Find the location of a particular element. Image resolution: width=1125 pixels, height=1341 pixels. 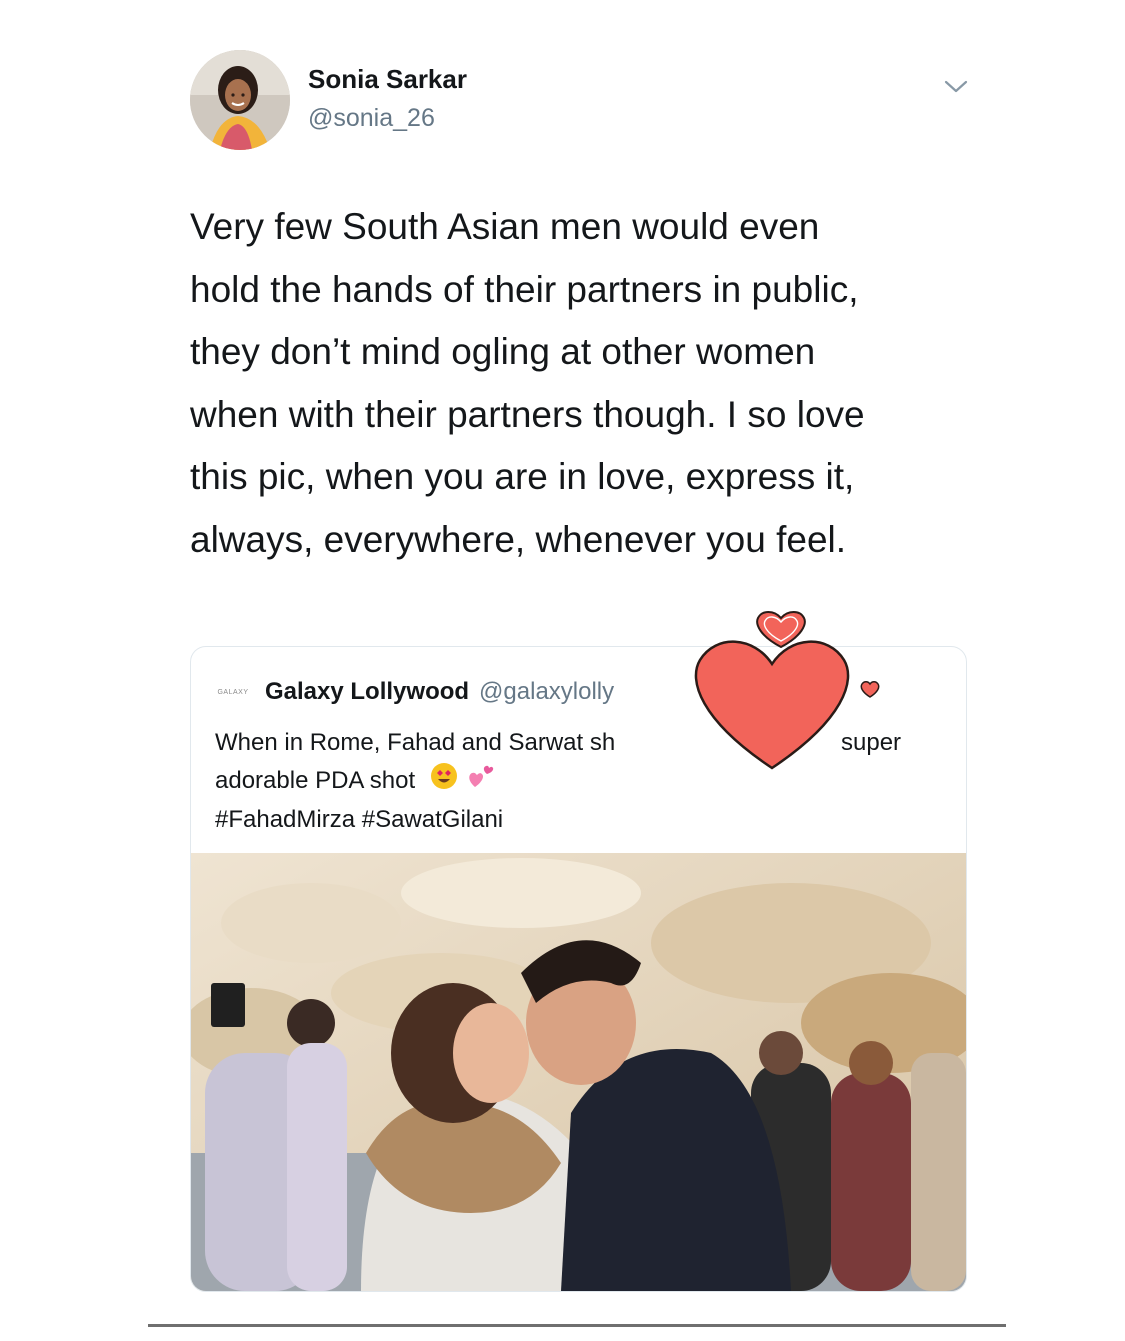

quoted-line-2: adorable PDA shot is located at coordinates (315, 780).